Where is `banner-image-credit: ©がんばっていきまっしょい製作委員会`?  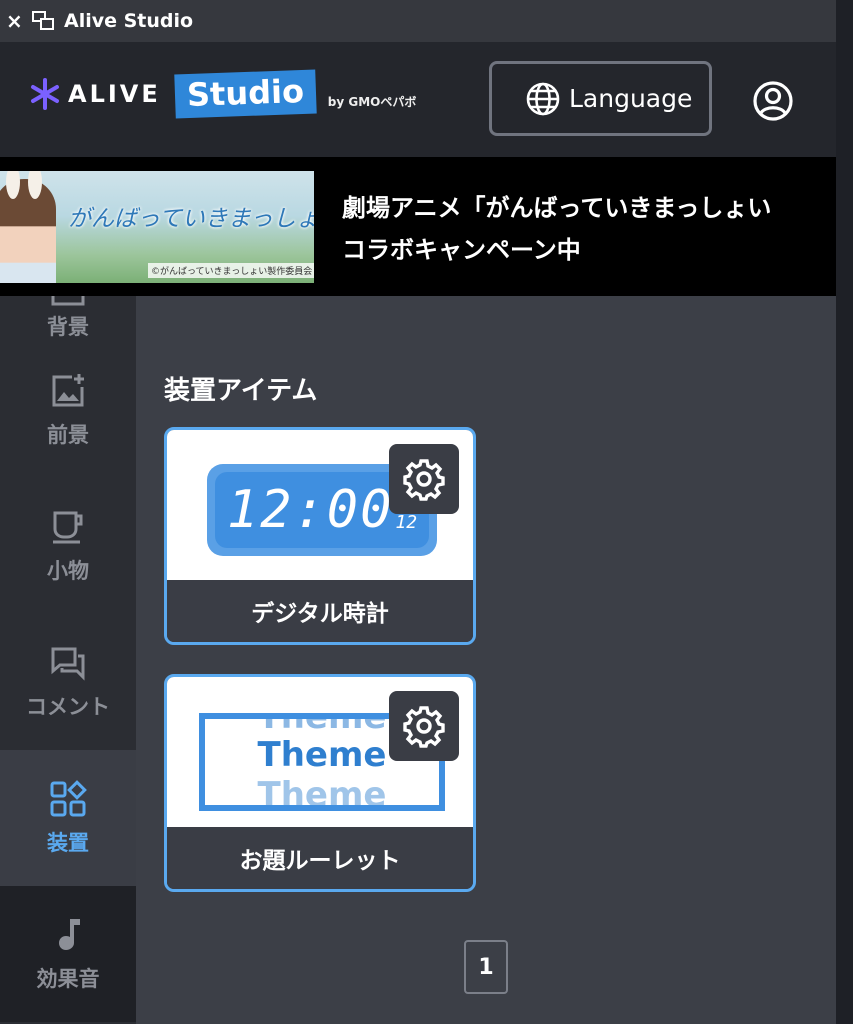 banner-image-credit: ©がんばっていきまっしょい製作委員会 is located at coordinates (231, 270).